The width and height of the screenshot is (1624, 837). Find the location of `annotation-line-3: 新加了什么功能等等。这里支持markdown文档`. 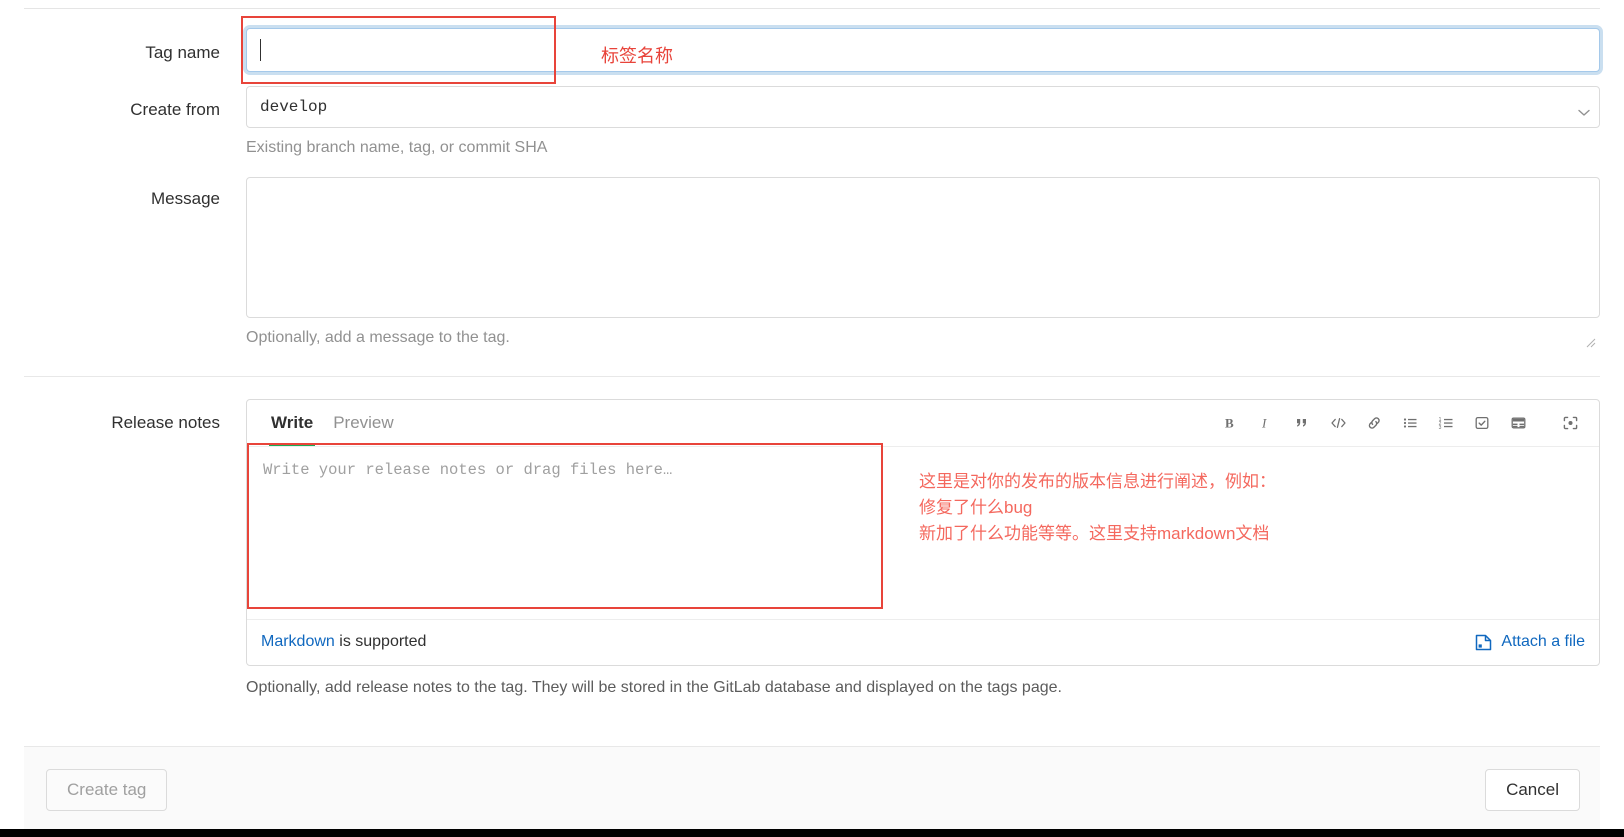

annotation-line-3: 新加了什么功能等等。这里支持markdown文档 is located at coordinates (1094, 533).